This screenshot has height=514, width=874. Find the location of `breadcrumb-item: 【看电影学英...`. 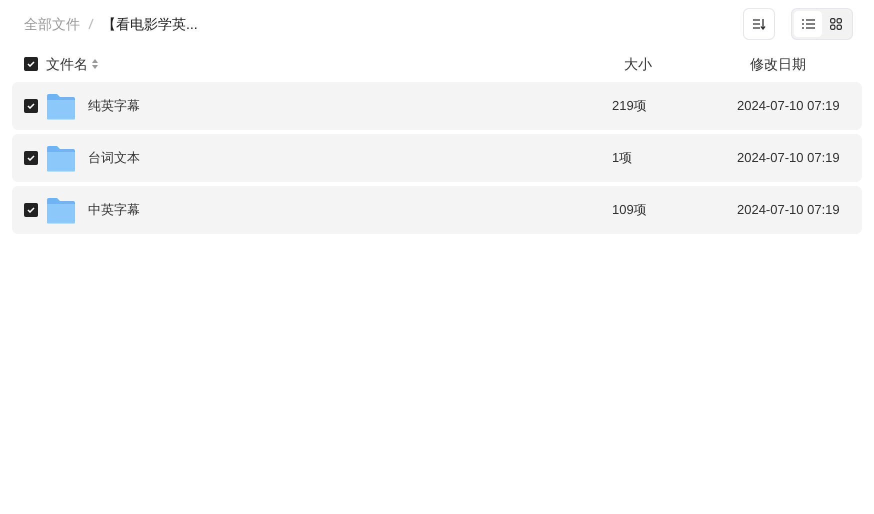

breadcrumb-item: 【看电影学英... is located at coordinates (150, 24).